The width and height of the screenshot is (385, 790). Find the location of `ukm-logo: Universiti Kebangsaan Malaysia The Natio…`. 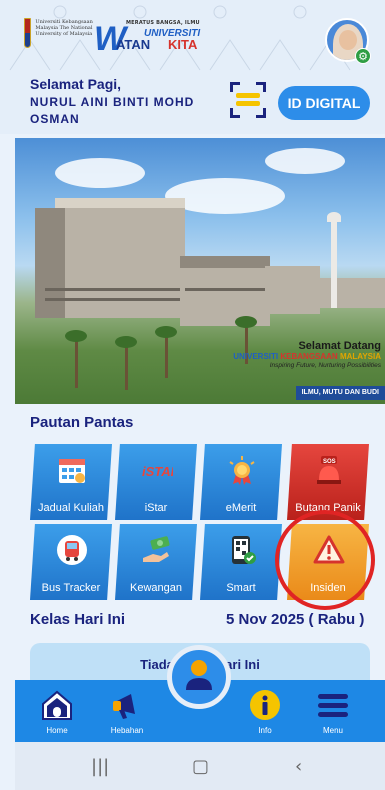

ukm-logo: Universiti Kebangsaan Malaysia The Natio… is located at coordinates (59, 37).